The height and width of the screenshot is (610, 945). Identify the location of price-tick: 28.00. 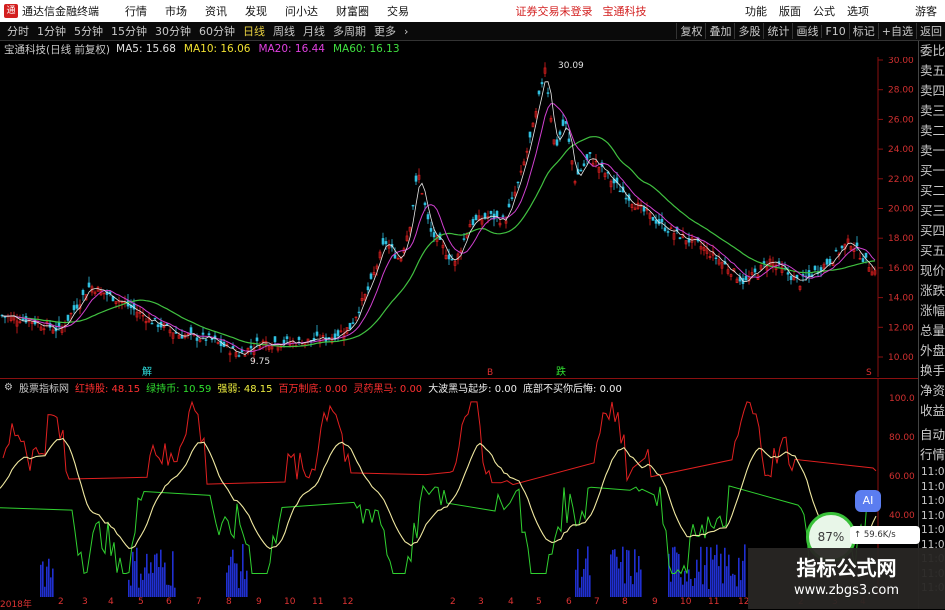
(901, 91).